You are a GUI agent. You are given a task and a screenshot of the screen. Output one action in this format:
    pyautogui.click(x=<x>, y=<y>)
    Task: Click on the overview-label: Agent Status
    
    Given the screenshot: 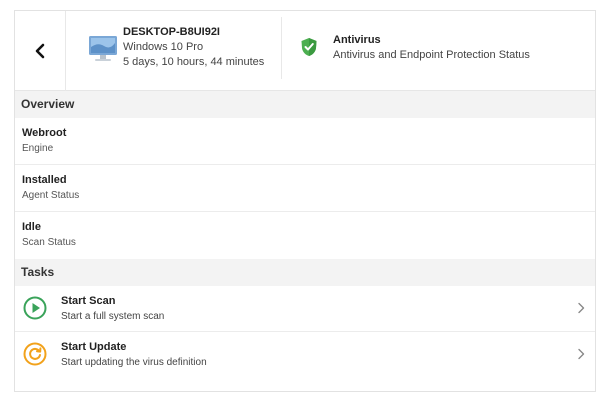 What is the action you would take?
    pyautogui.click(x=51, y=195)
    